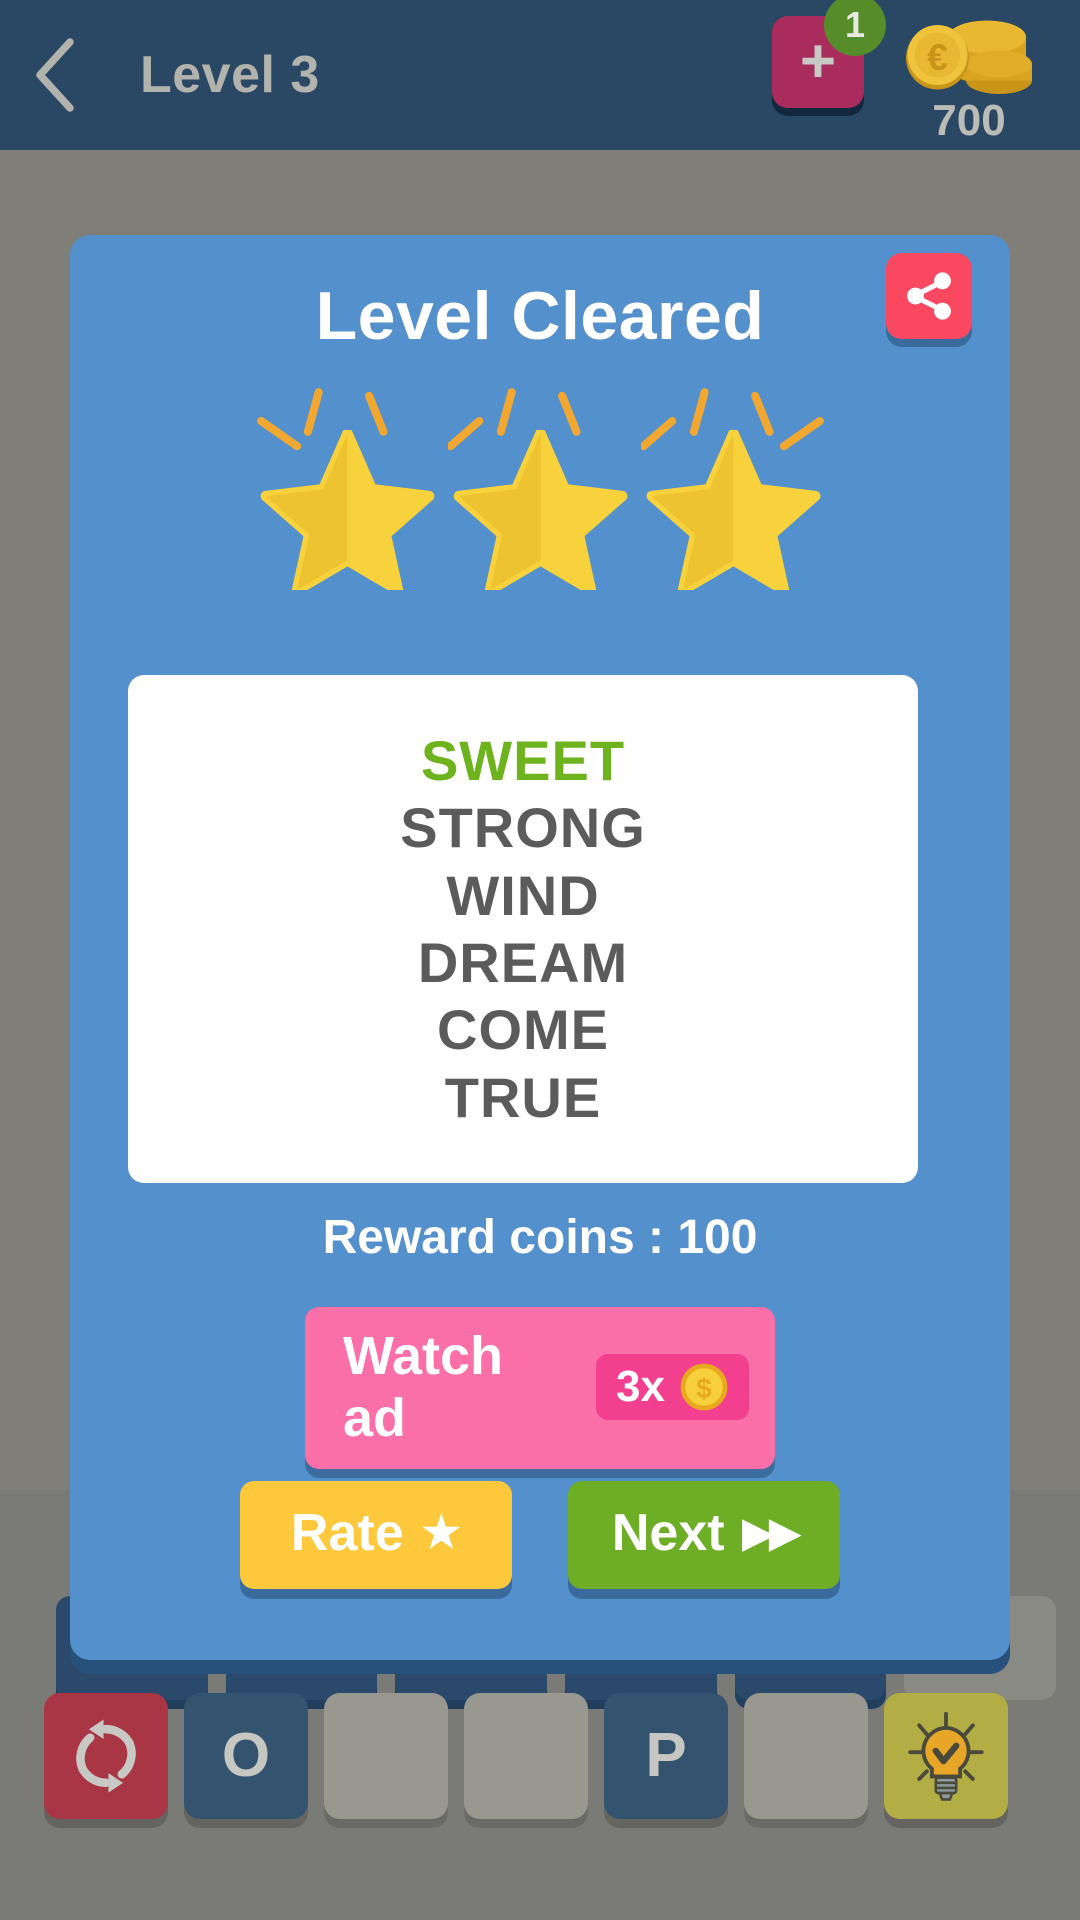 The width and height of the screenshot is (1080, 1920). What do you see at coordinates (523, 895) in the screenshot?
I see `word-item: WIND` at bounding box center [523, 895].